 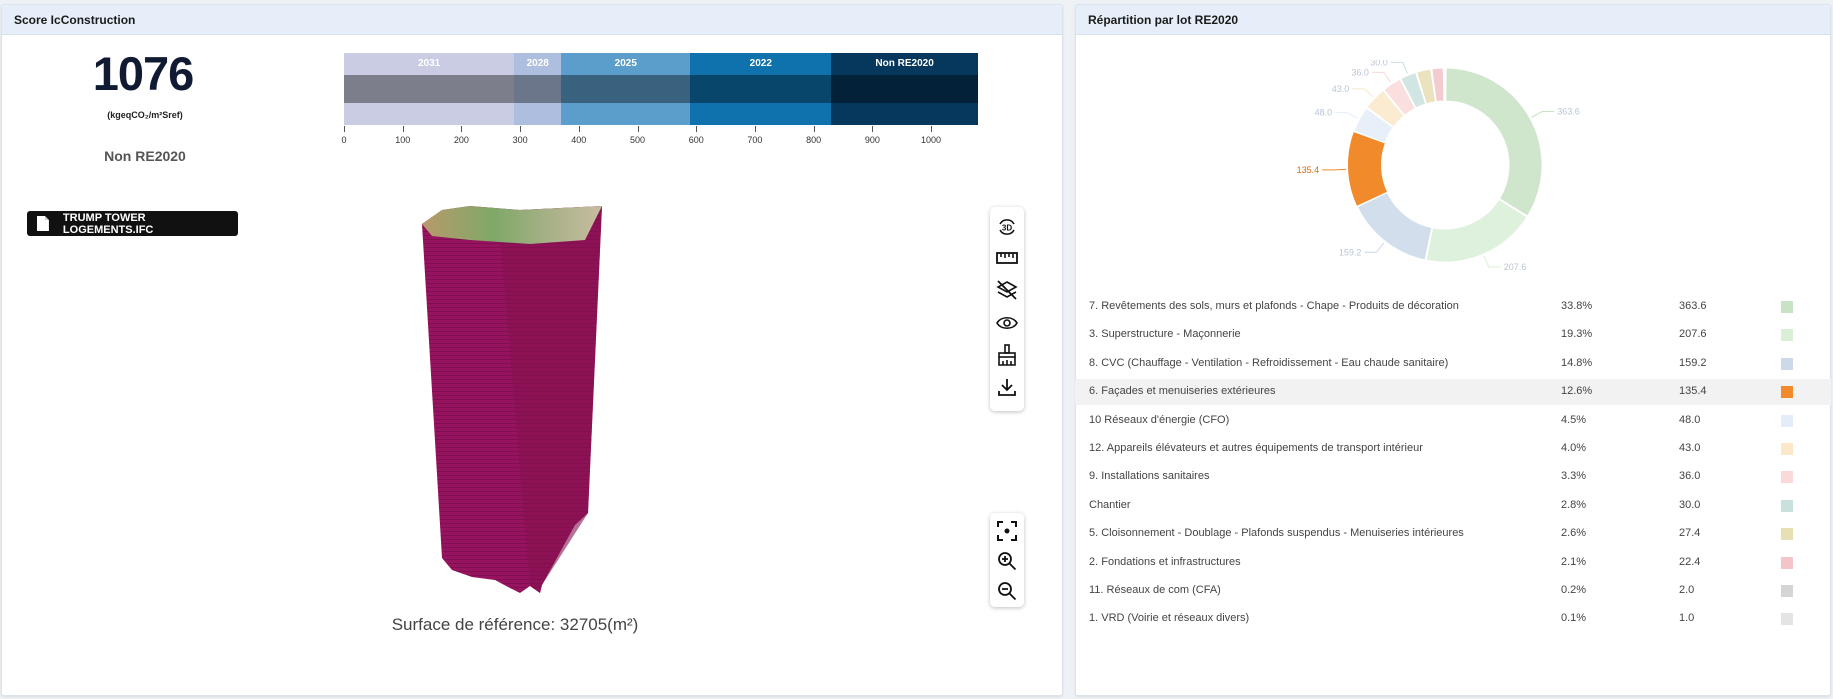 What do you see at coordinates (1574, 448) in the screenshot?
I see `lot-percentage: 4.0%` at bounding box center [1574, 448].